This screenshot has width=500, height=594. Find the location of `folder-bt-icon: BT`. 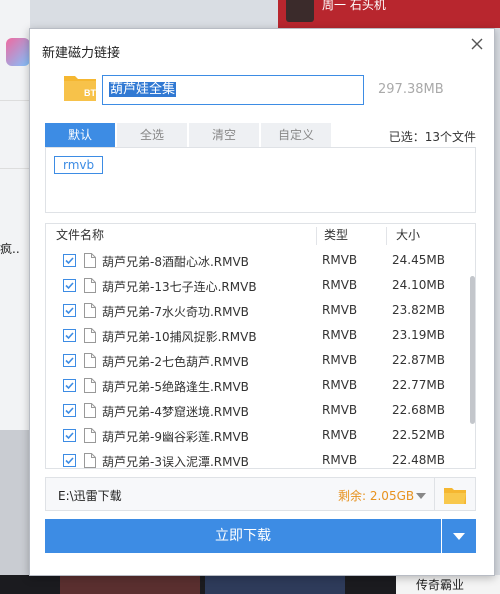

folder-bt-icon: BT is located at coordinates (80, 87).